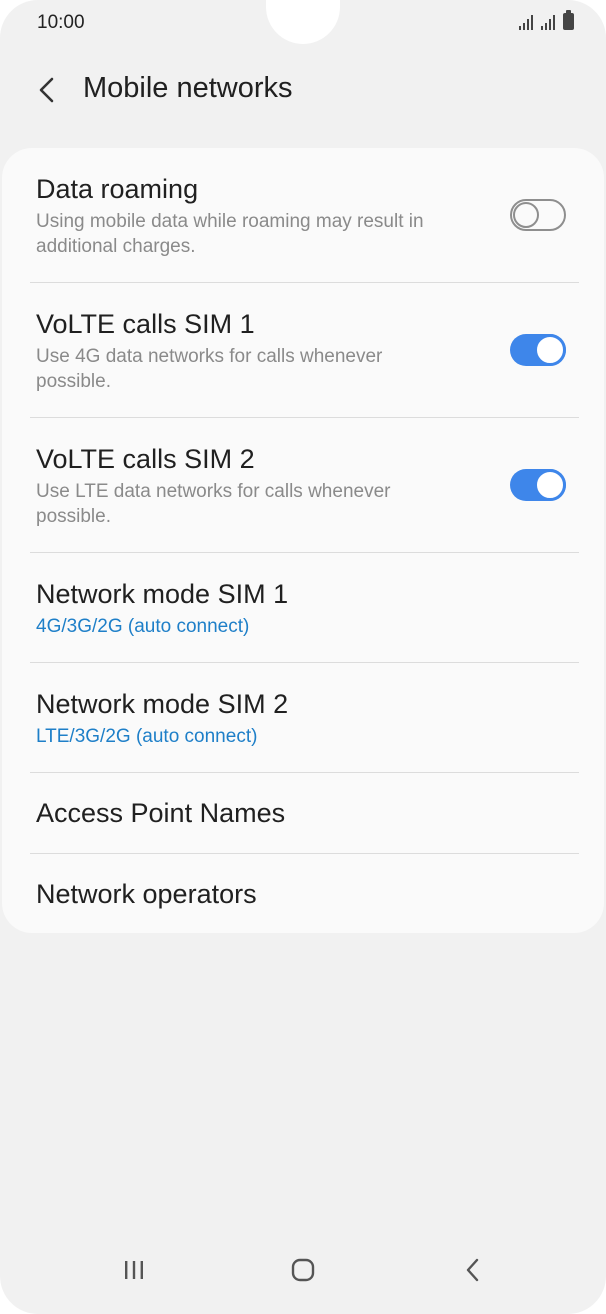 This screenshot has width=606, height=1314. I want to click on setting-title: VoLTE calls SIM 2, so click(145, 459).